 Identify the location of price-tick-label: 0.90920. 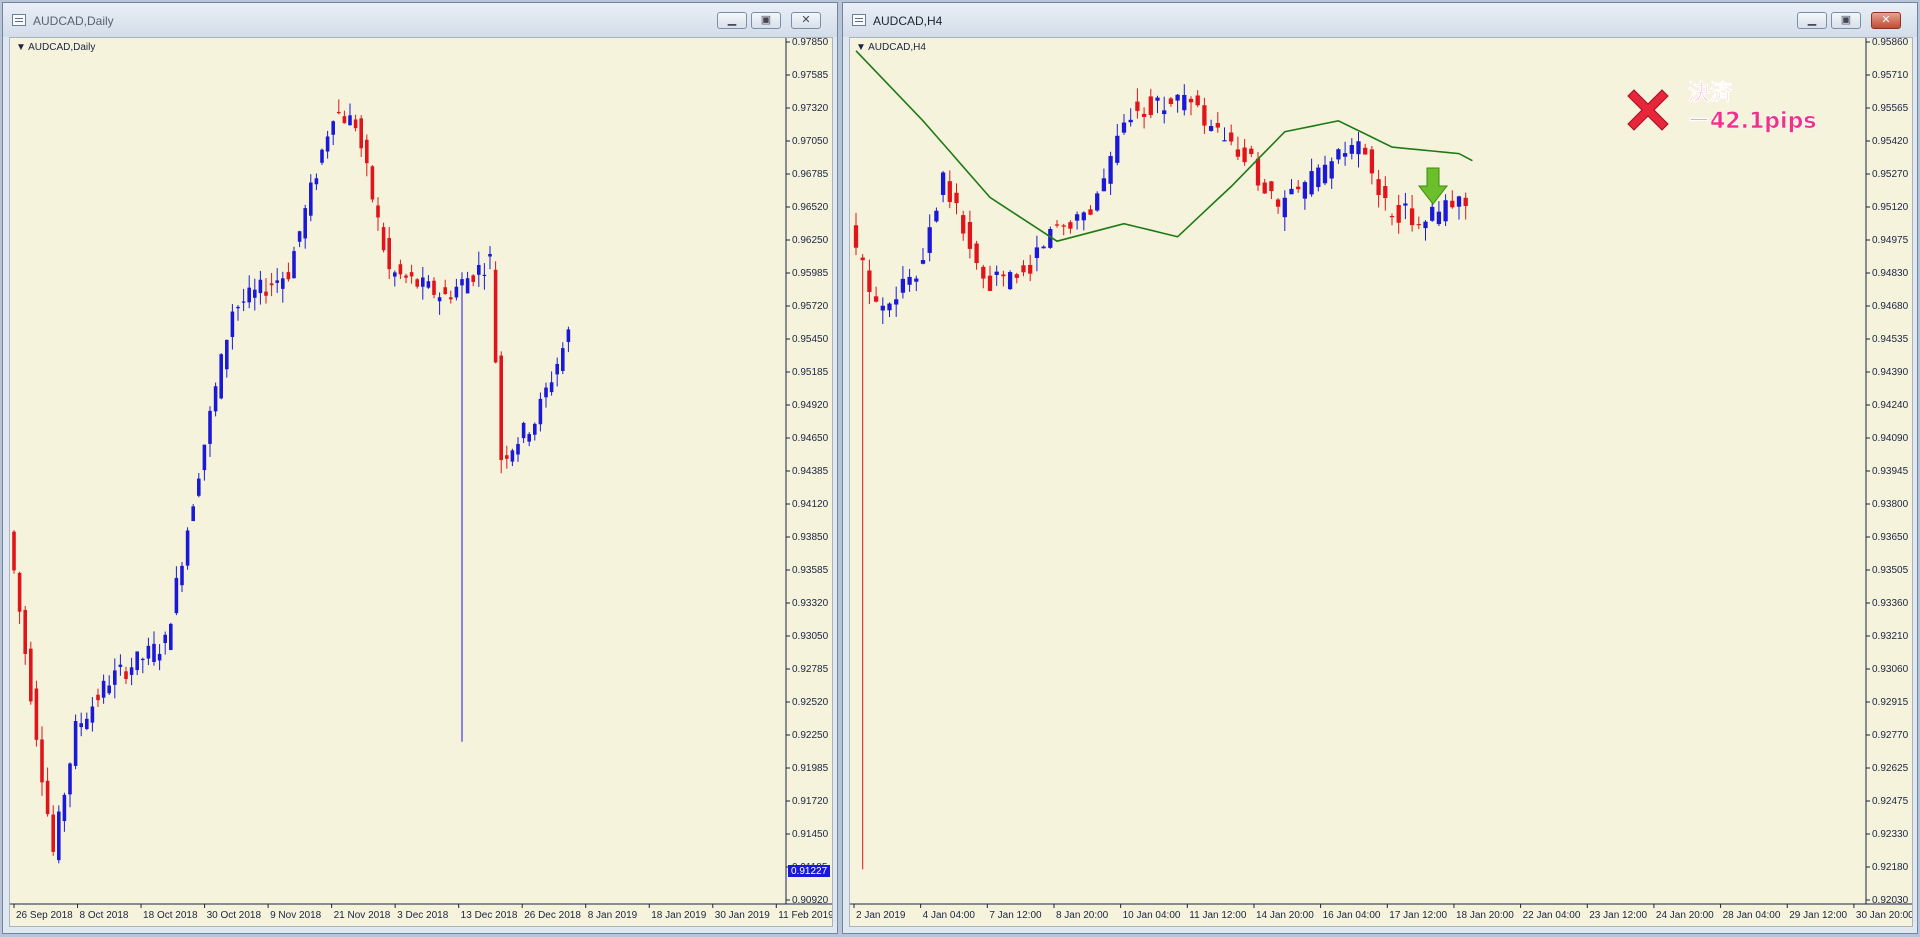
(810, 900).